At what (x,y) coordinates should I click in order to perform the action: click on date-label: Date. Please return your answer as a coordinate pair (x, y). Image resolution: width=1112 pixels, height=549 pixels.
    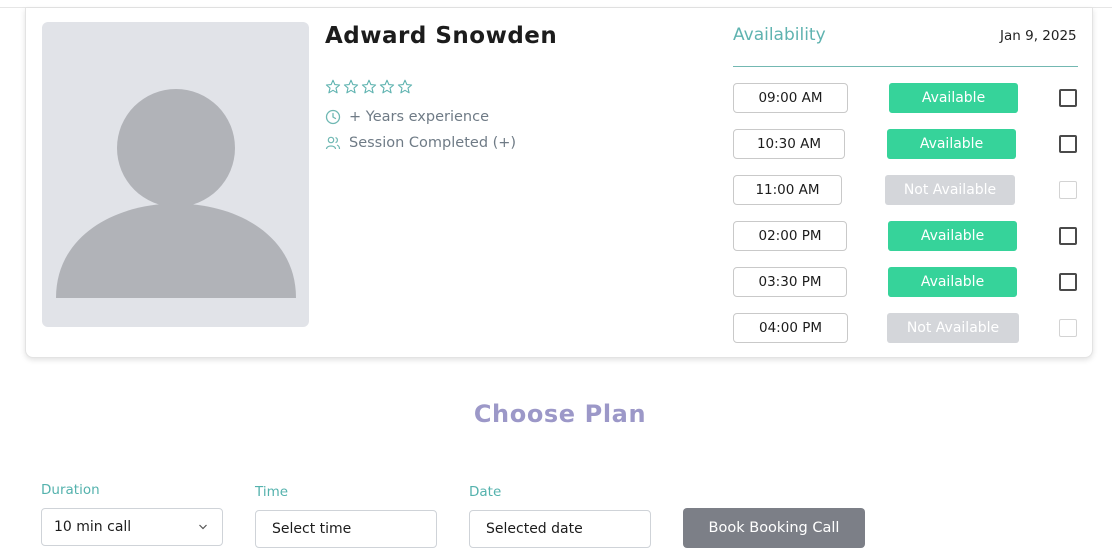
    Looking at the image, I should click on (485, 492).